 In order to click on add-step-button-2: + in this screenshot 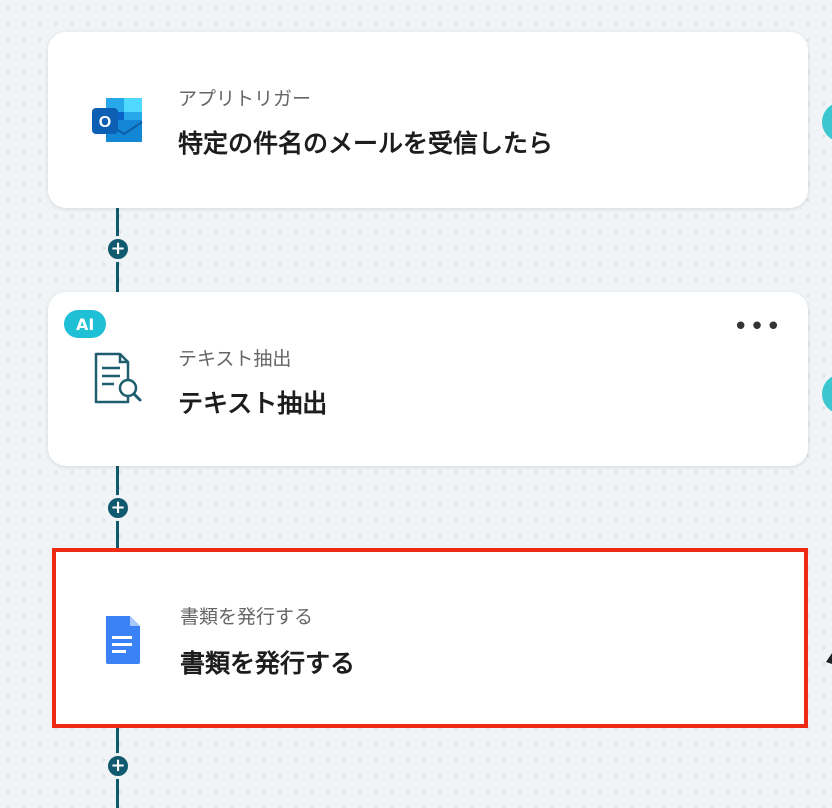, I will do `click(118, 508)`.